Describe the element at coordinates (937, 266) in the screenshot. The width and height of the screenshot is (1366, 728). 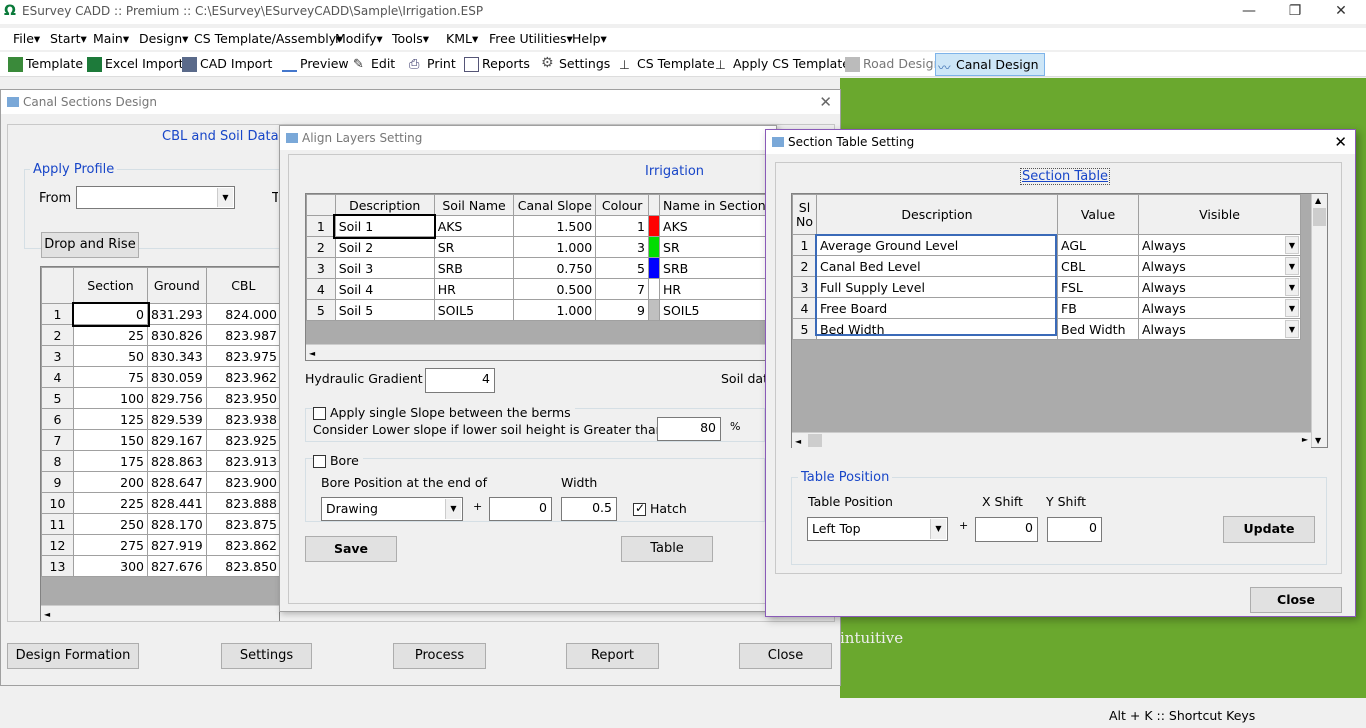
I see `table-cell: Canal Bed Level` at that location.